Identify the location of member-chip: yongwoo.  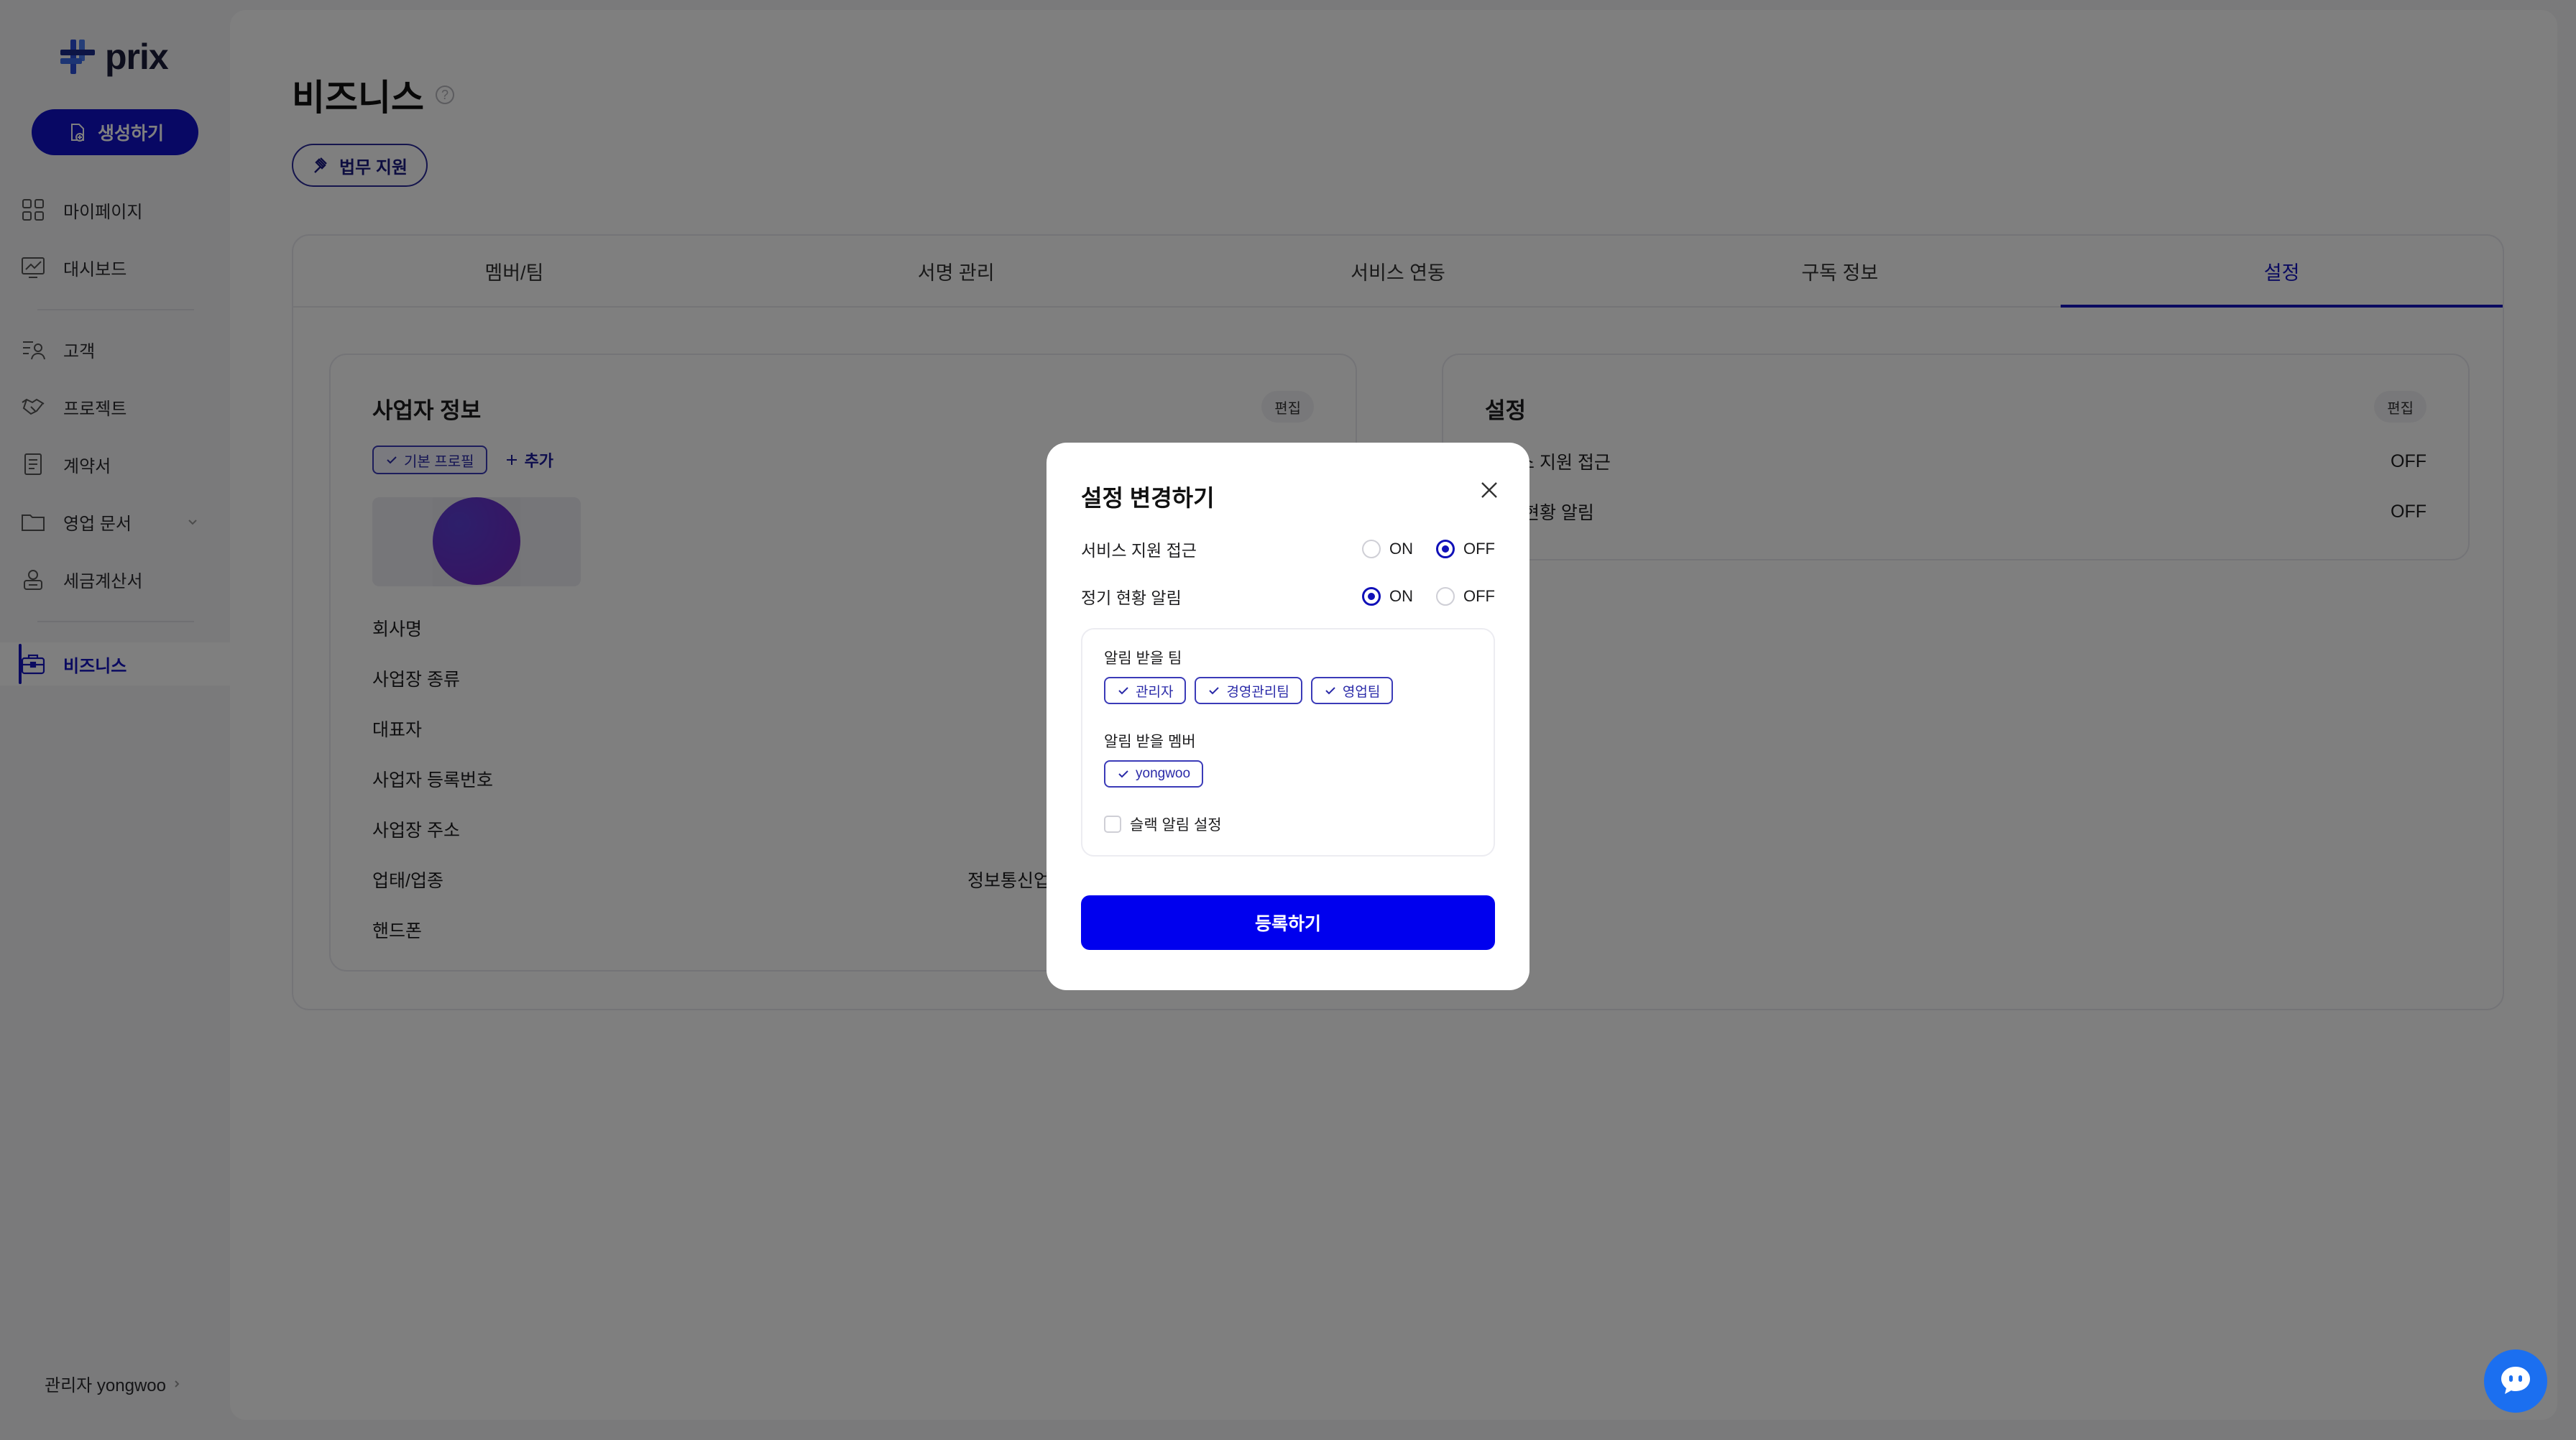
(1154, 774).